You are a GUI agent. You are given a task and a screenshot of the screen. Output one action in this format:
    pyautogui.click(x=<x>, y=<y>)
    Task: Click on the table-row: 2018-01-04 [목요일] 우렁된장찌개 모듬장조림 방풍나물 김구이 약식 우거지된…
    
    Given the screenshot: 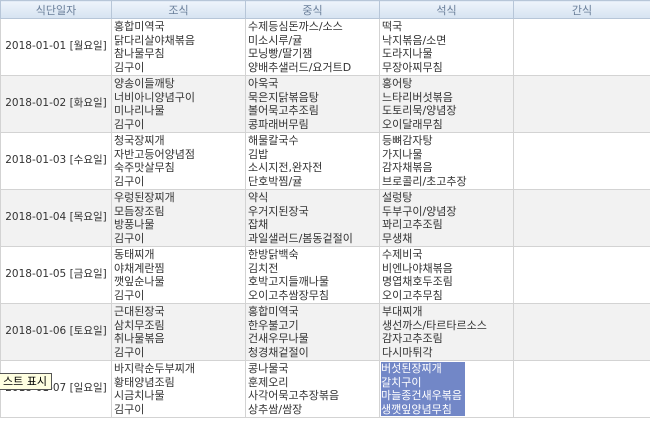 What is the action you would take?
    pyautogui.click(x=325, y=218)
    